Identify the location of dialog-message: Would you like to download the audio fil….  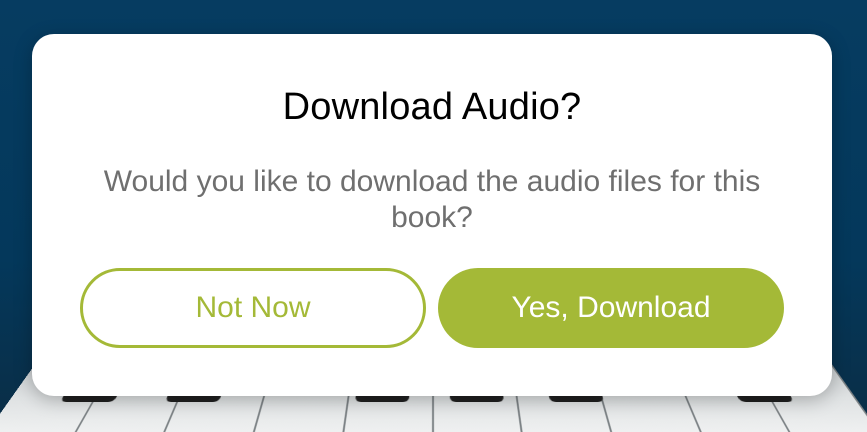
(432, 199).